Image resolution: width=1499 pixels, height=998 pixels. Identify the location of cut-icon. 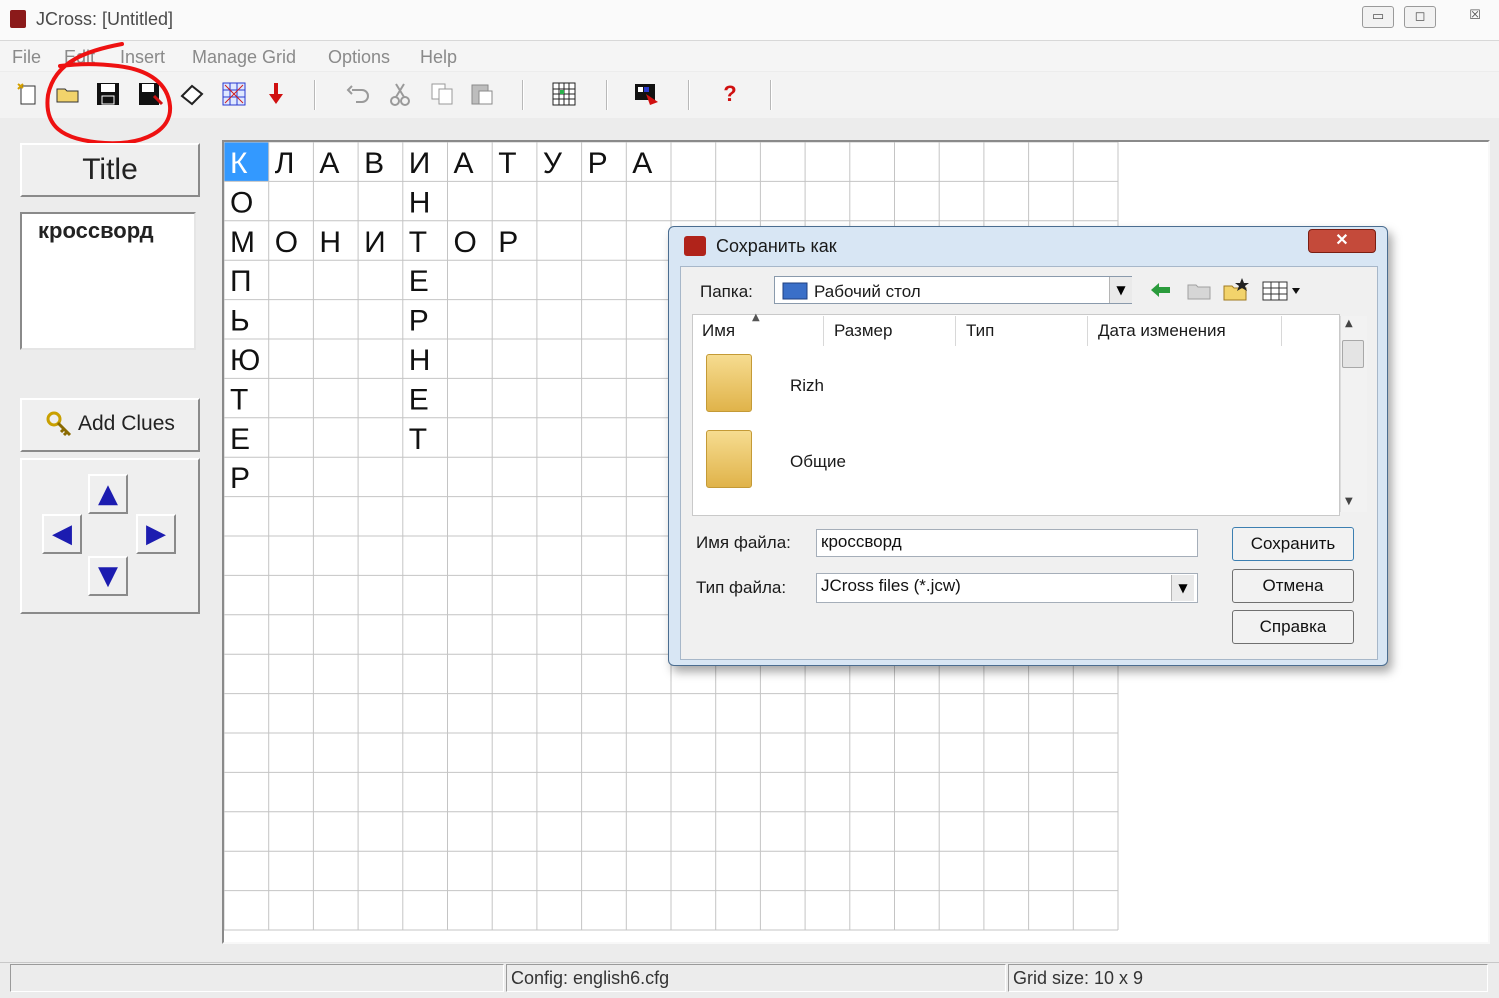
(400, 94).